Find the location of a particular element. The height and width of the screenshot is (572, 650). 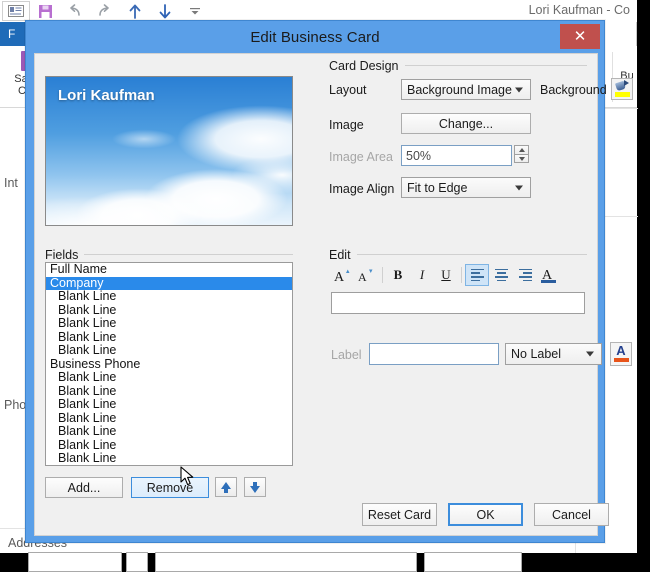

align-center-icon is located at coordinates (501, 275).